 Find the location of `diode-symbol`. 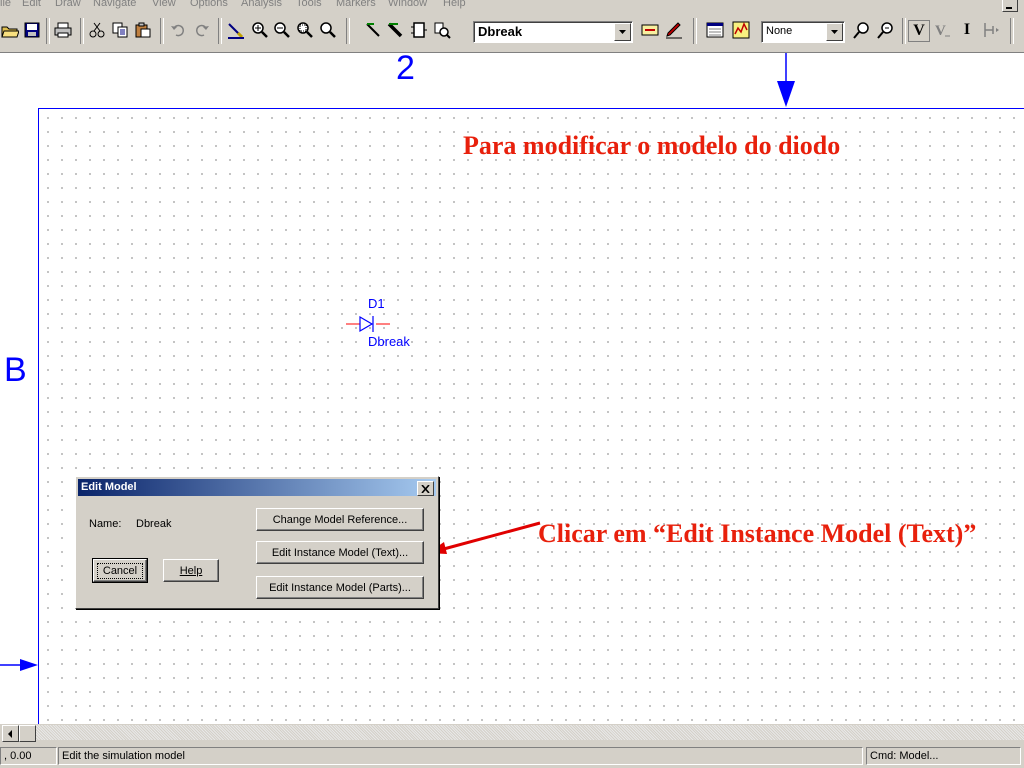

diode-symbol is located at coordinates (369, 324).